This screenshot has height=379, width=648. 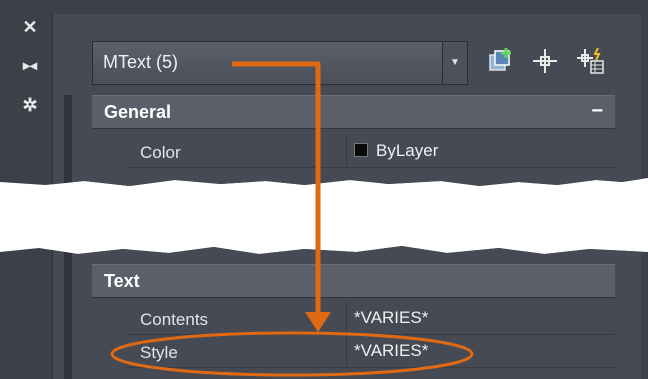 What do you see at coordinates (292, 354) in the screenshot?
I see `highlight-ellipse` at bounding box center [292, 354].